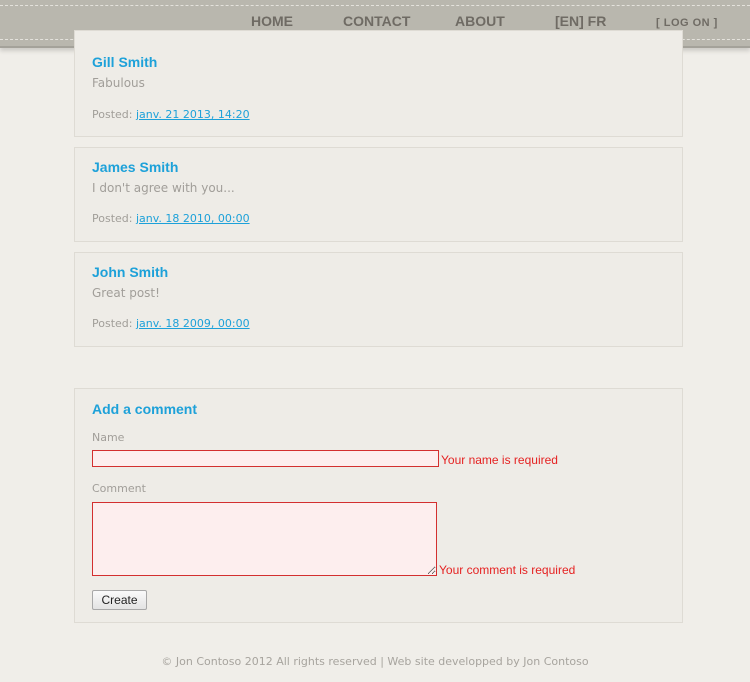 The width and height of the screenshot is (750, 682). Describe the element at coordinates (118, 83) in the screenshot. I see `comment-text: Fabulous` at that location.